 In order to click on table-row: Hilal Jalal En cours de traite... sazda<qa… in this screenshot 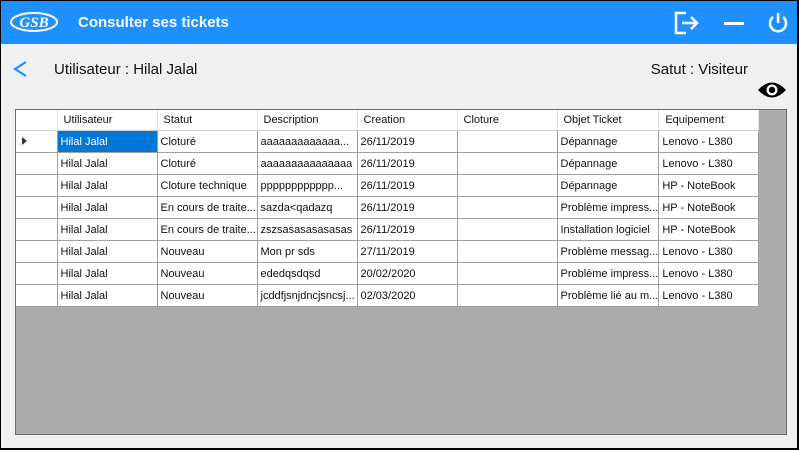, I will do `click(388, 207)`.